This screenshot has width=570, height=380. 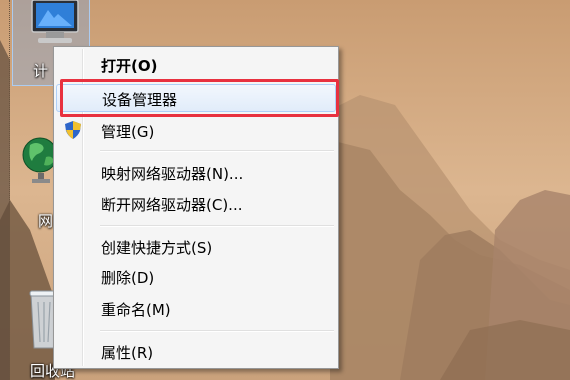 I want to click on desktop-icon-label-network: 网, so click(x=46, y=221).